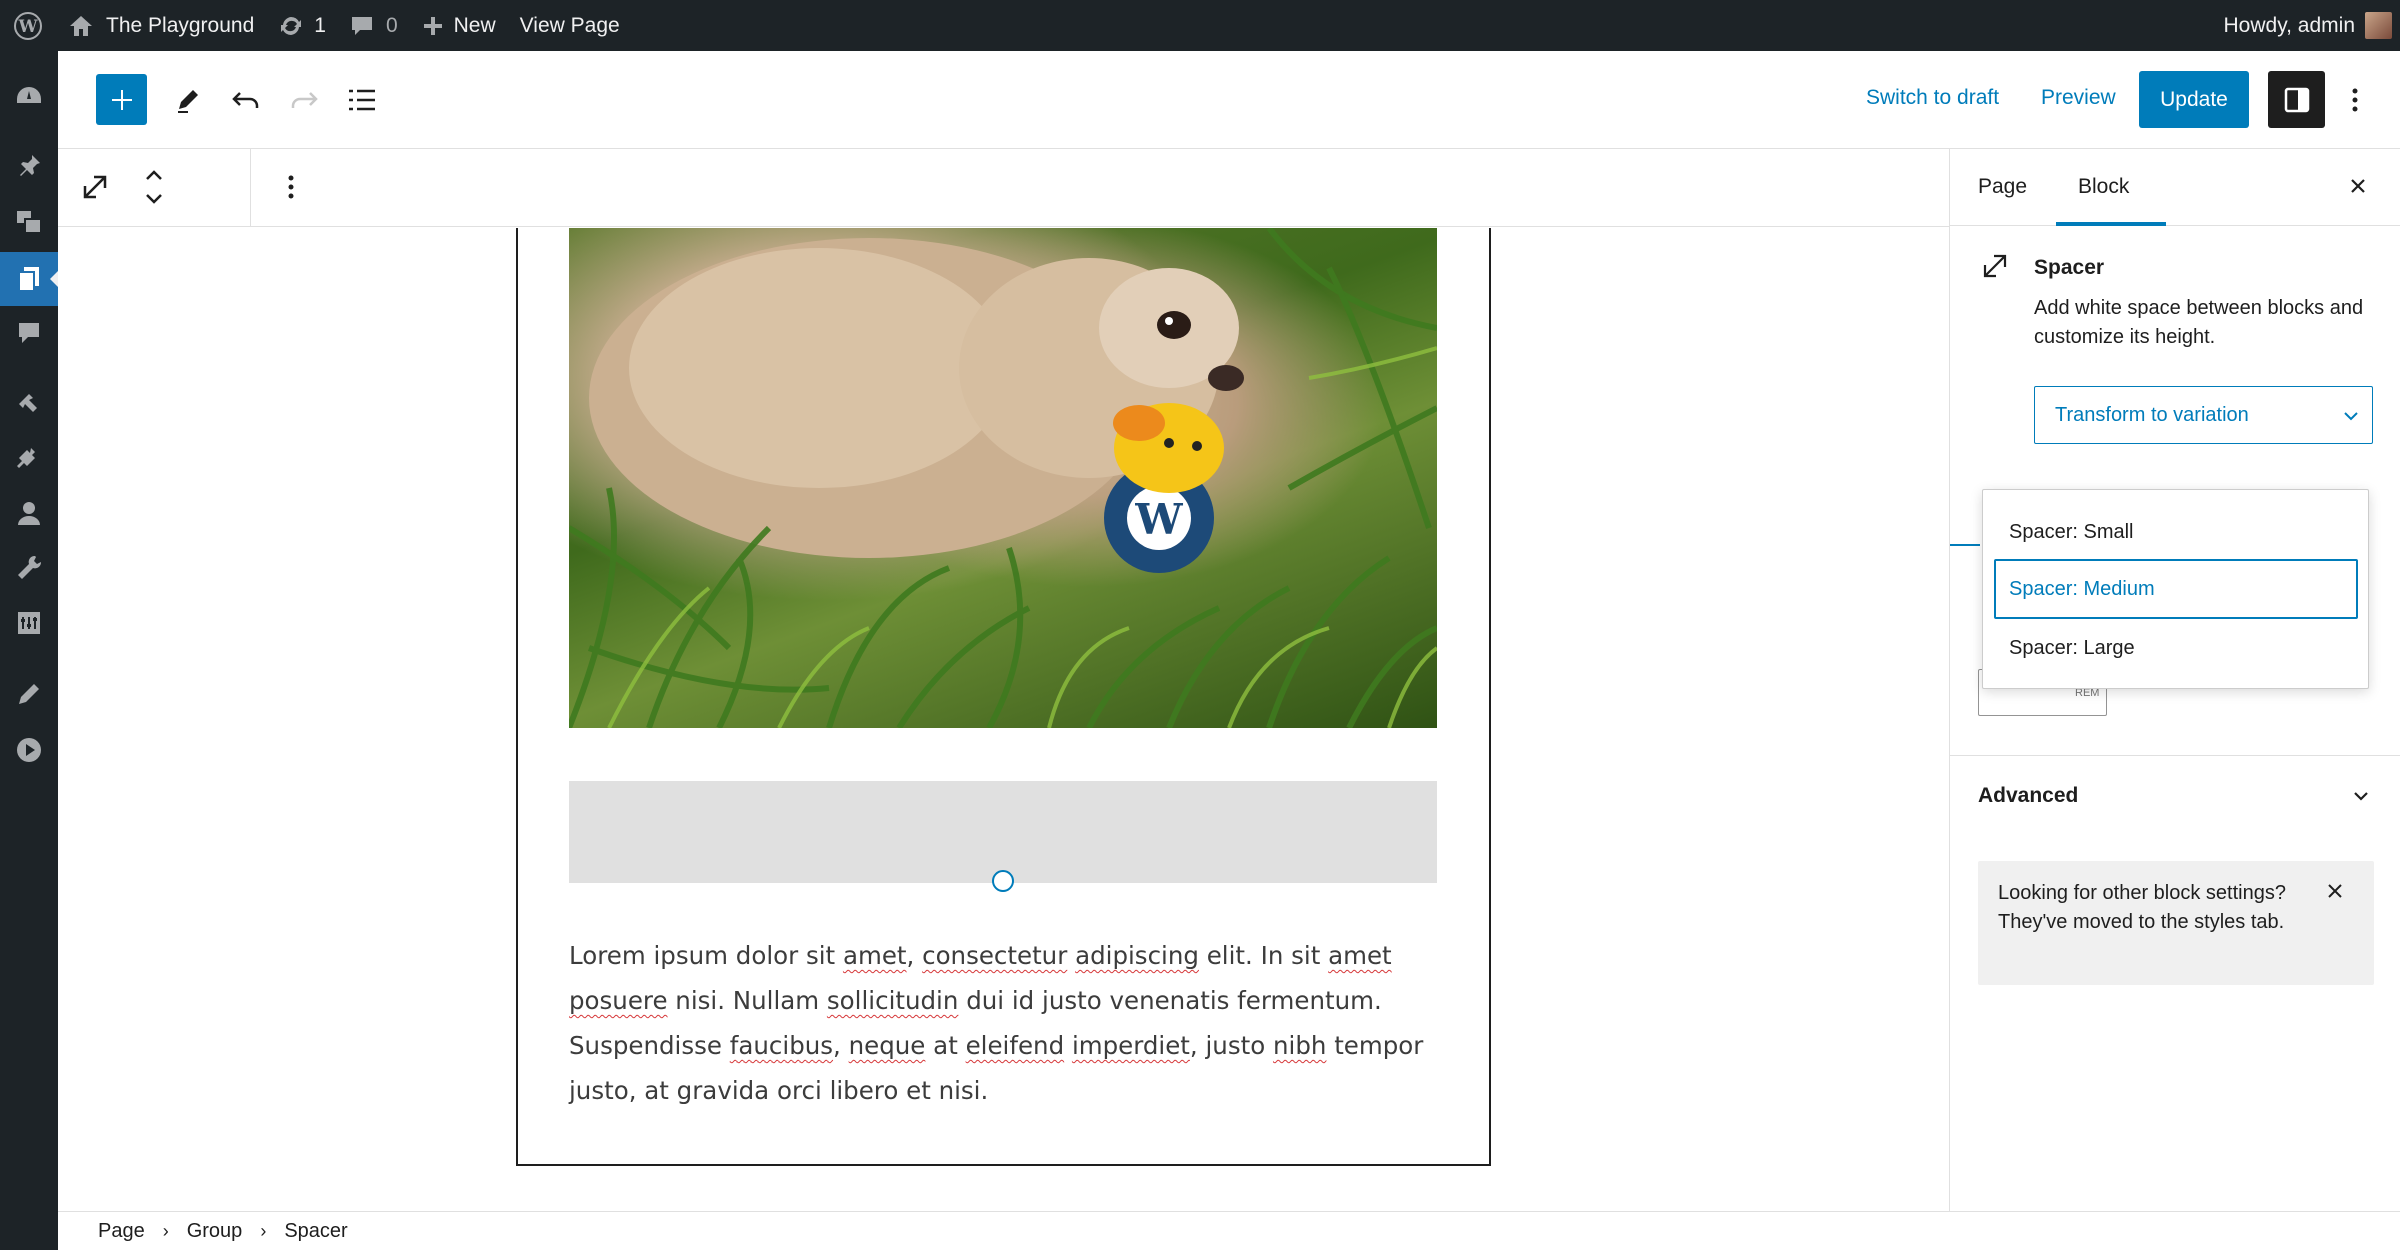 The image size is (2400, 1250). I want to click on redo-button, so click(304, 100).